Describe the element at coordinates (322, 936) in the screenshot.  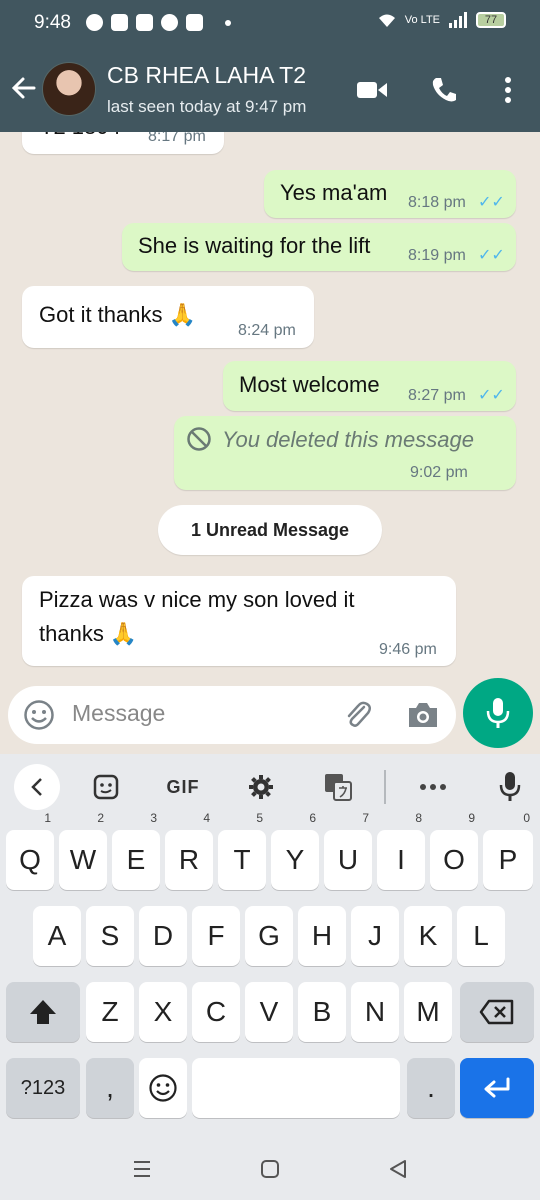
I see `key-h: H` at that location.